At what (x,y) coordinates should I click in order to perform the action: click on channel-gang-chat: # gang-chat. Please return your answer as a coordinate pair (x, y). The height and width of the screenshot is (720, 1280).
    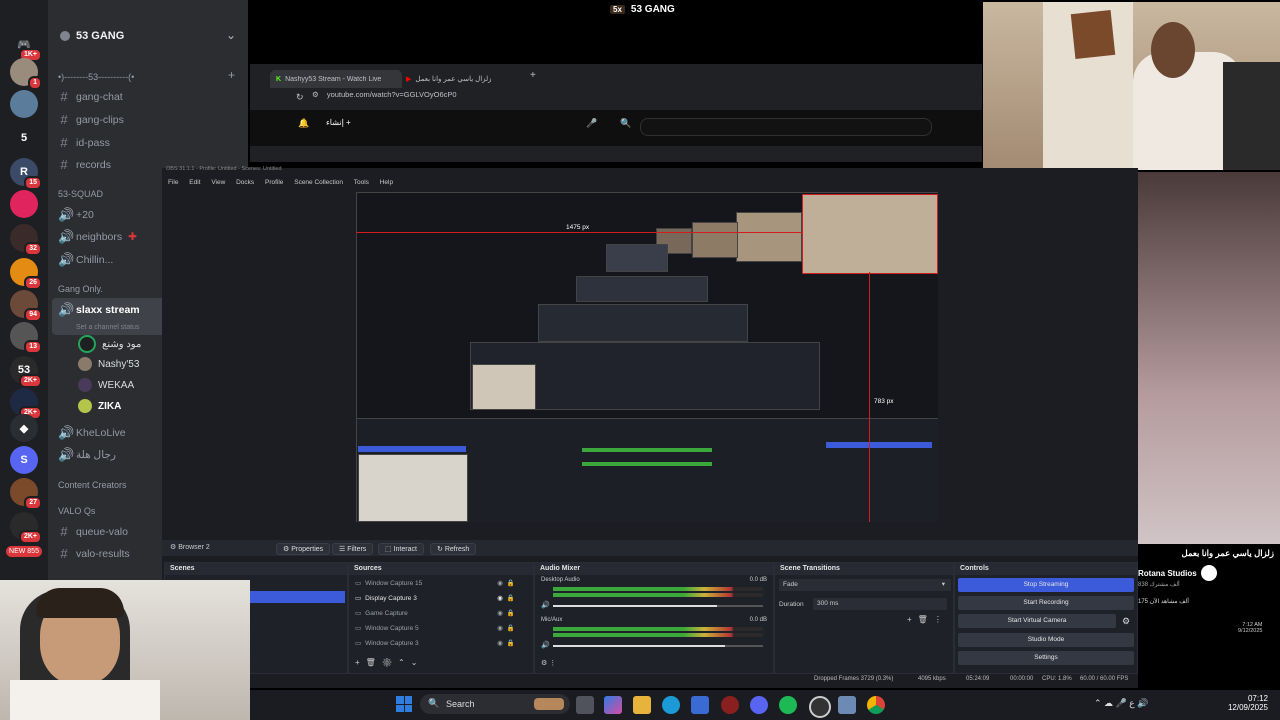
    Looking at the image, I should click on (90, 96).